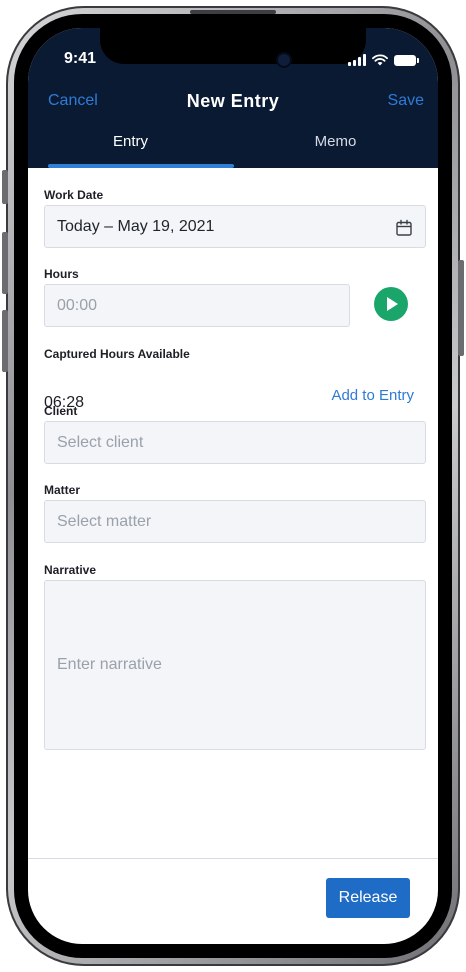  What do you see at coordinates (380, 60) in the screenshot?
I see `wifi-icon` at bounding box center [380, 60].